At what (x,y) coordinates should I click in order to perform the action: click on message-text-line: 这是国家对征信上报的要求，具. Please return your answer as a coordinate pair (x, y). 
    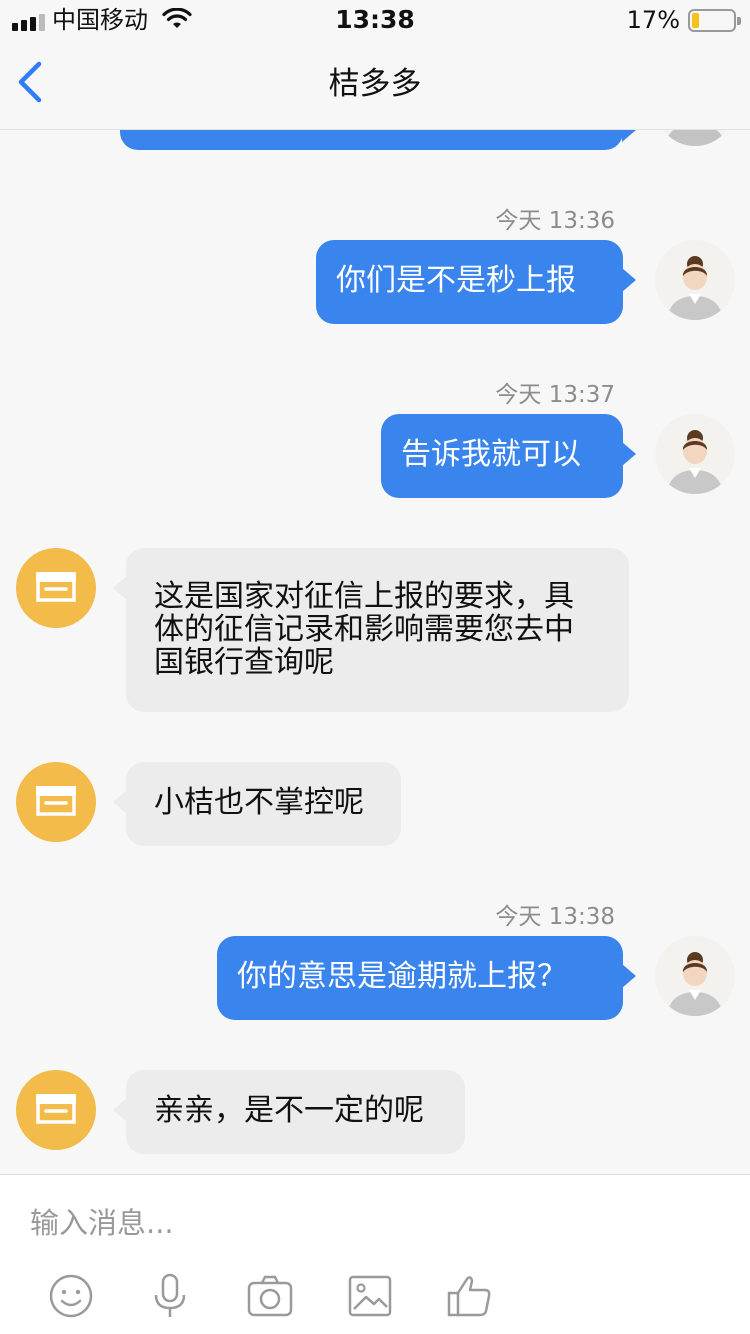
    Looking at the image, I should click on (364, 596).